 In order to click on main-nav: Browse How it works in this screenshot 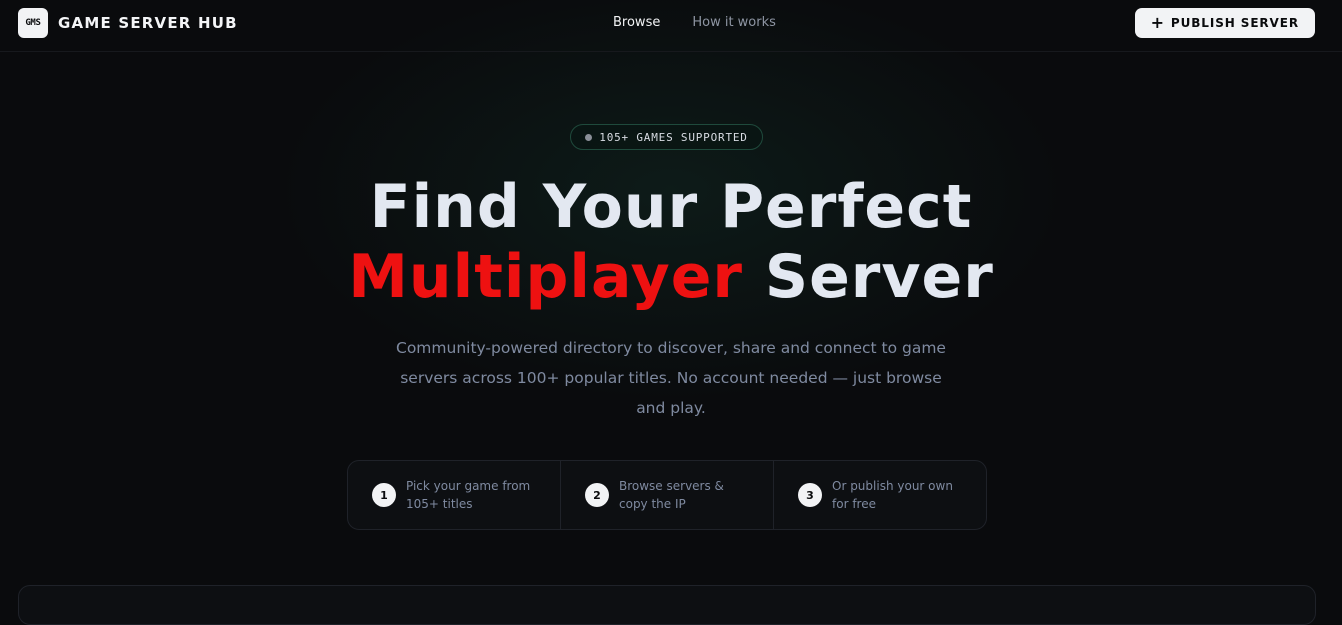, I will do `click(694, 22)`.